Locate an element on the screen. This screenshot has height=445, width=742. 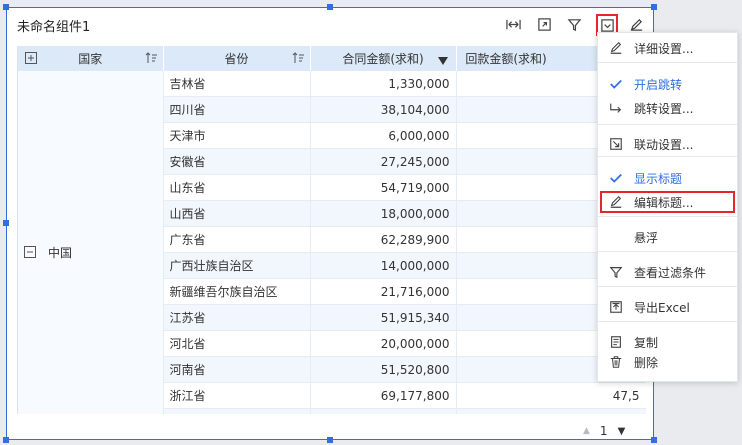
menu-item-label: 查看过滤条件 is located at coordinates (670, 272).